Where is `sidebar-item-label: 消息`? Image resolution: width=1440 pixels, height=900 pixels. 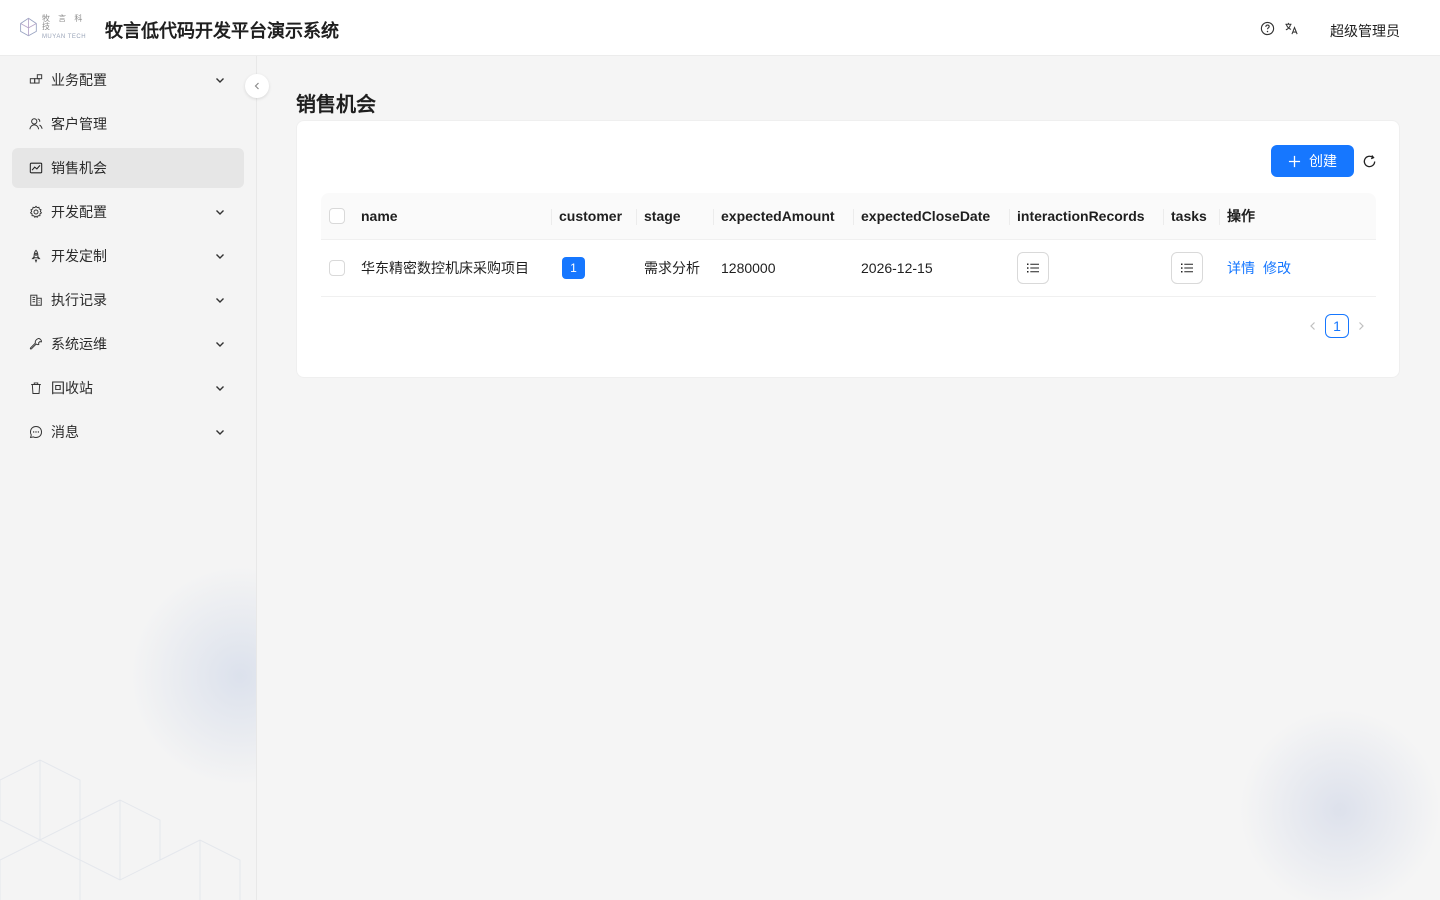 sidebar-item-label: 消息 is located at coordinates (65, 432).